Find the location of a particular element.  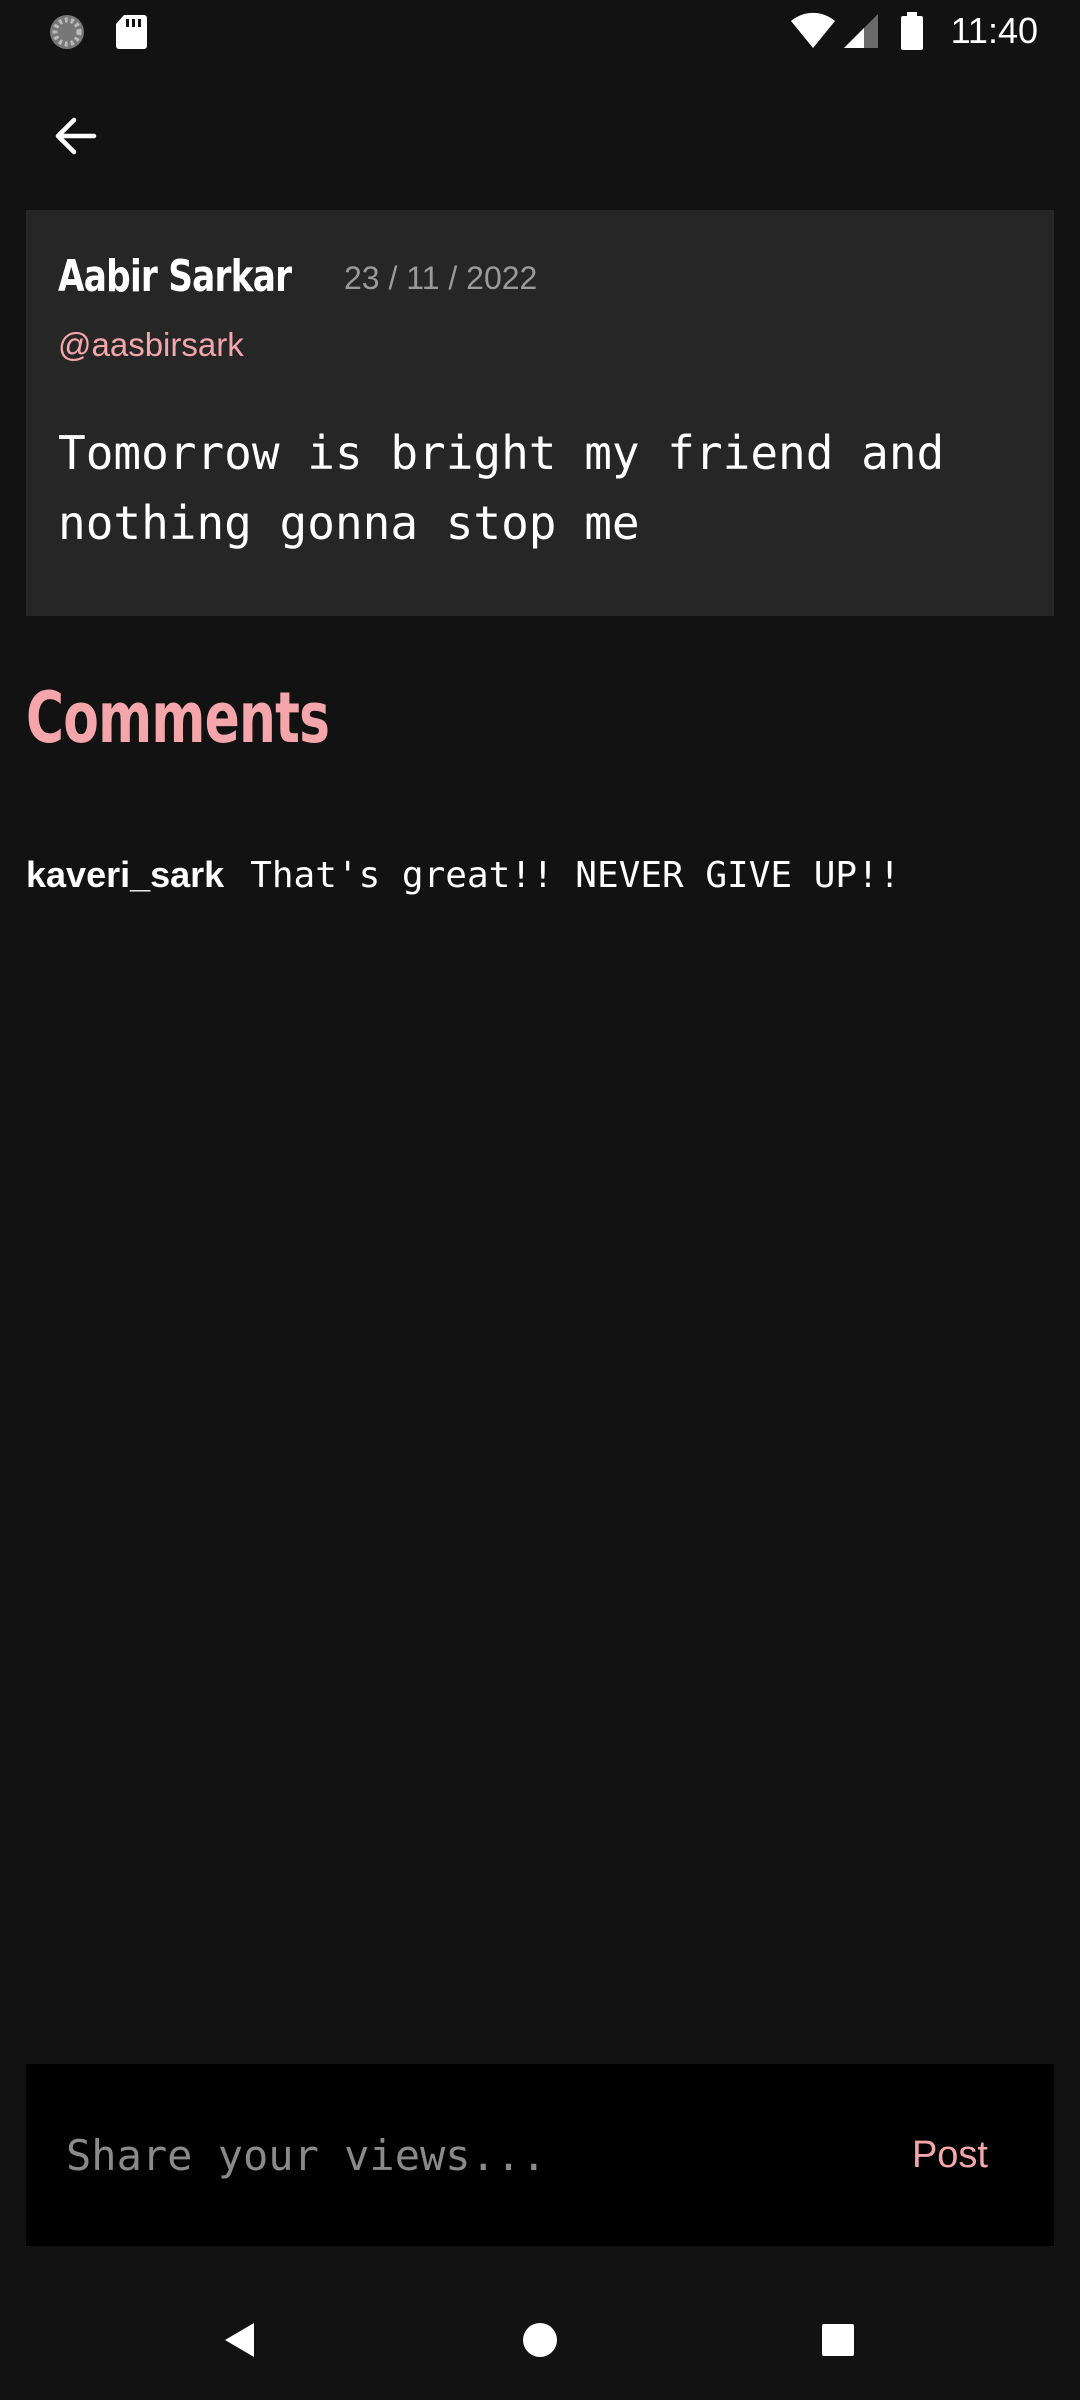

back-button is located at coordinates (74, 136).